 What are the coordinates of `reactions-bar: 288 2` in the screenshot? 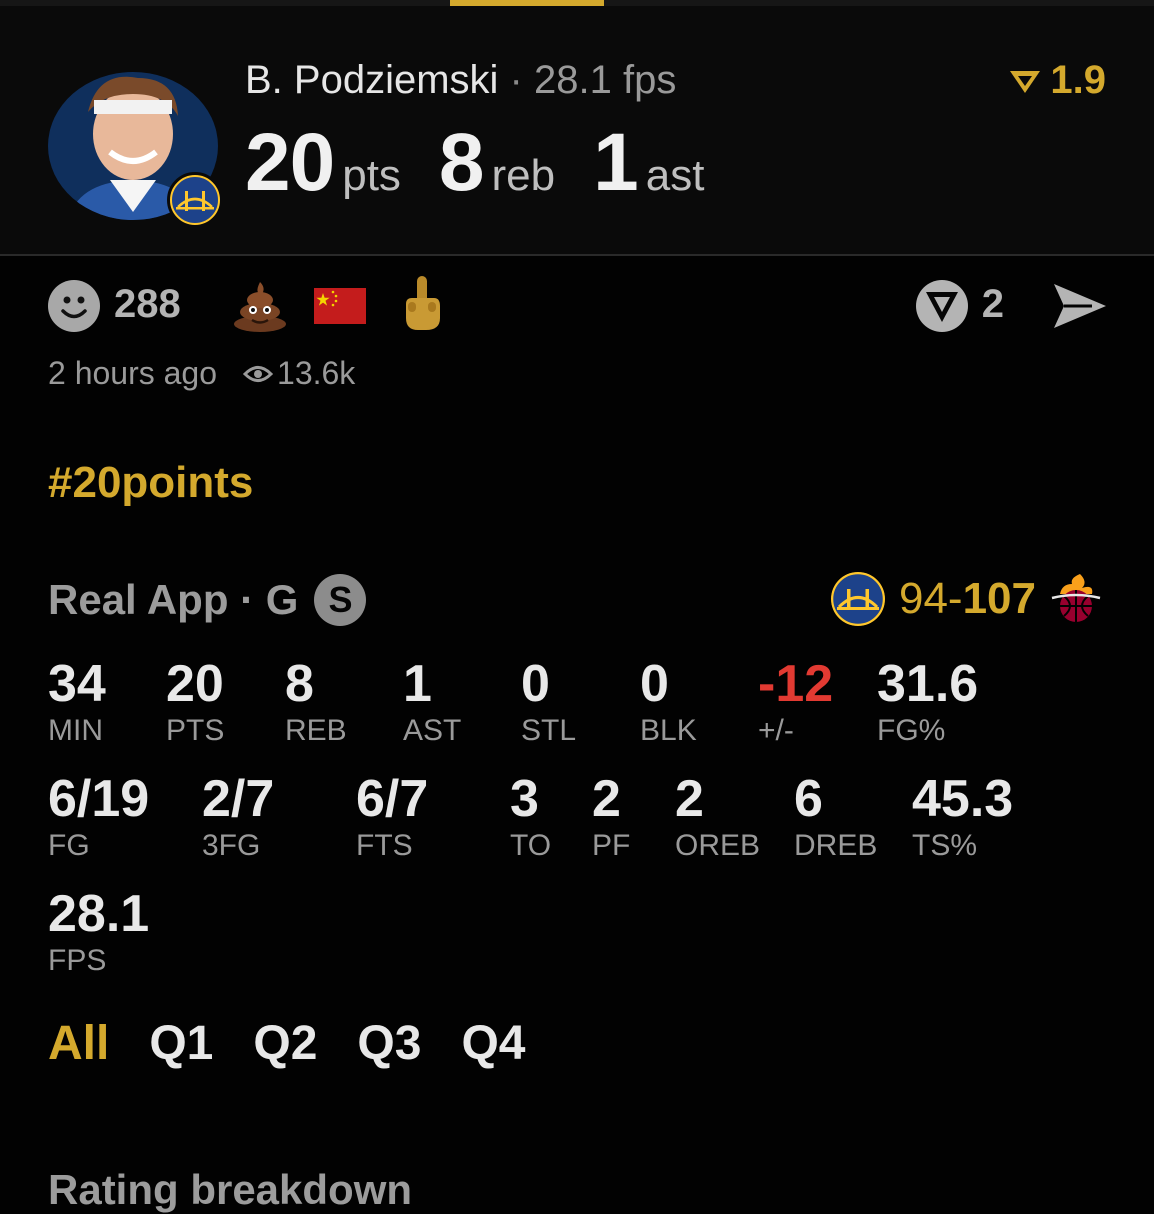 It's located at (578, 306).